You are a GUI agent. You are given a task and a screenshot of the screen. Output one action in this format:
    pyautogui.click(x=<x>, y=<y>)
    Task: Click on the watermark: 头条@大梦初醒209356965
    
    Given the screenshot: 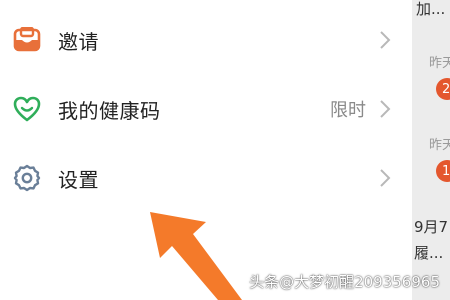 What is the action you would take?
    pyautogui.click(x=344, y=282)
    